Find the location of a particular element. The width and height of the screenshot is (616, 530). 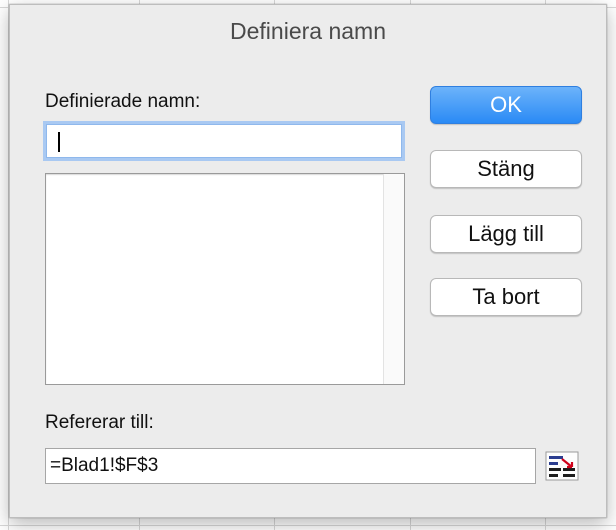

ok-button: OK is located at coordinates (506, 105).